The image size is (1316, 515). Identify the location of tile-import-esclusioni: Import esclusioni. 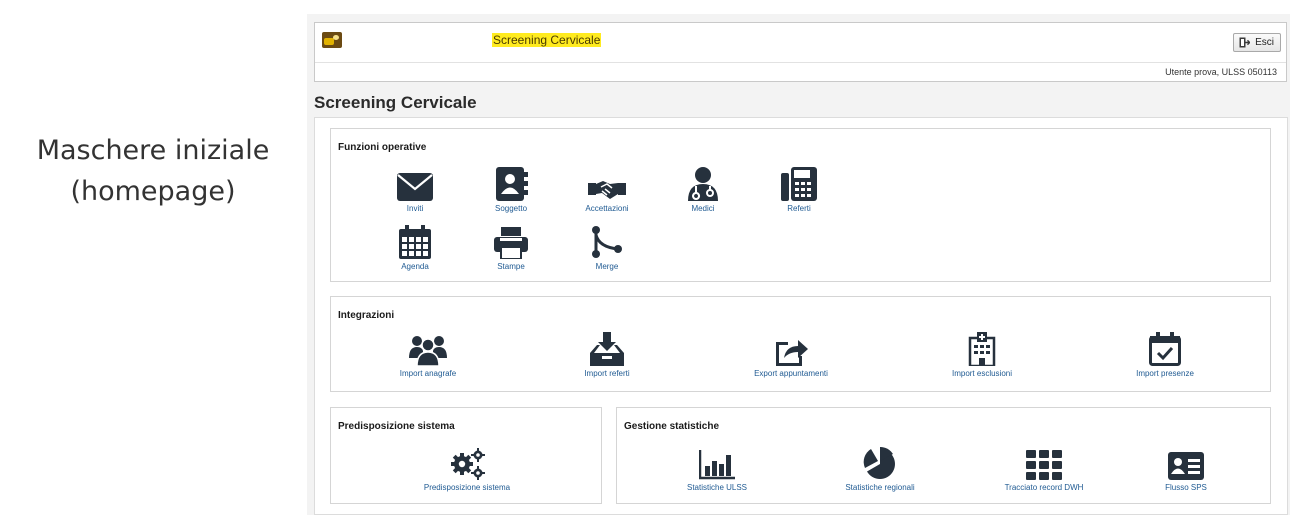
(982, 355).